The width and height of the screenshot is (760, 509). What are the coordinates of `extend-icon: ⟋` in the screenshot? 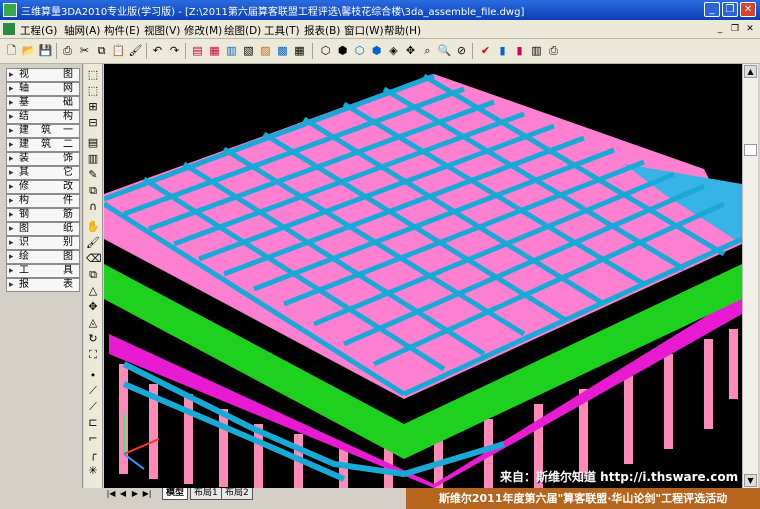 It's located at (93, 407).